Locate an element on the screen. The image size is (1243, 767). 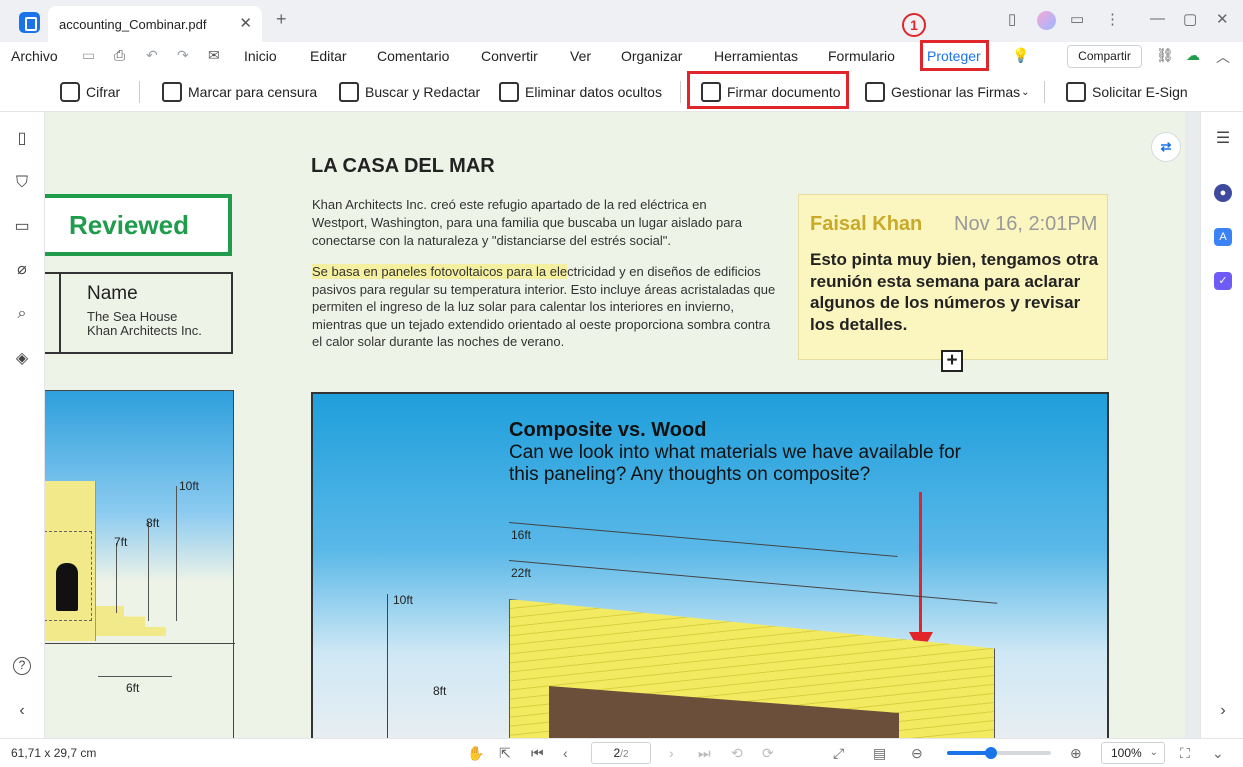
menu-inicio: Inicio is located at coordinates (260, 56).